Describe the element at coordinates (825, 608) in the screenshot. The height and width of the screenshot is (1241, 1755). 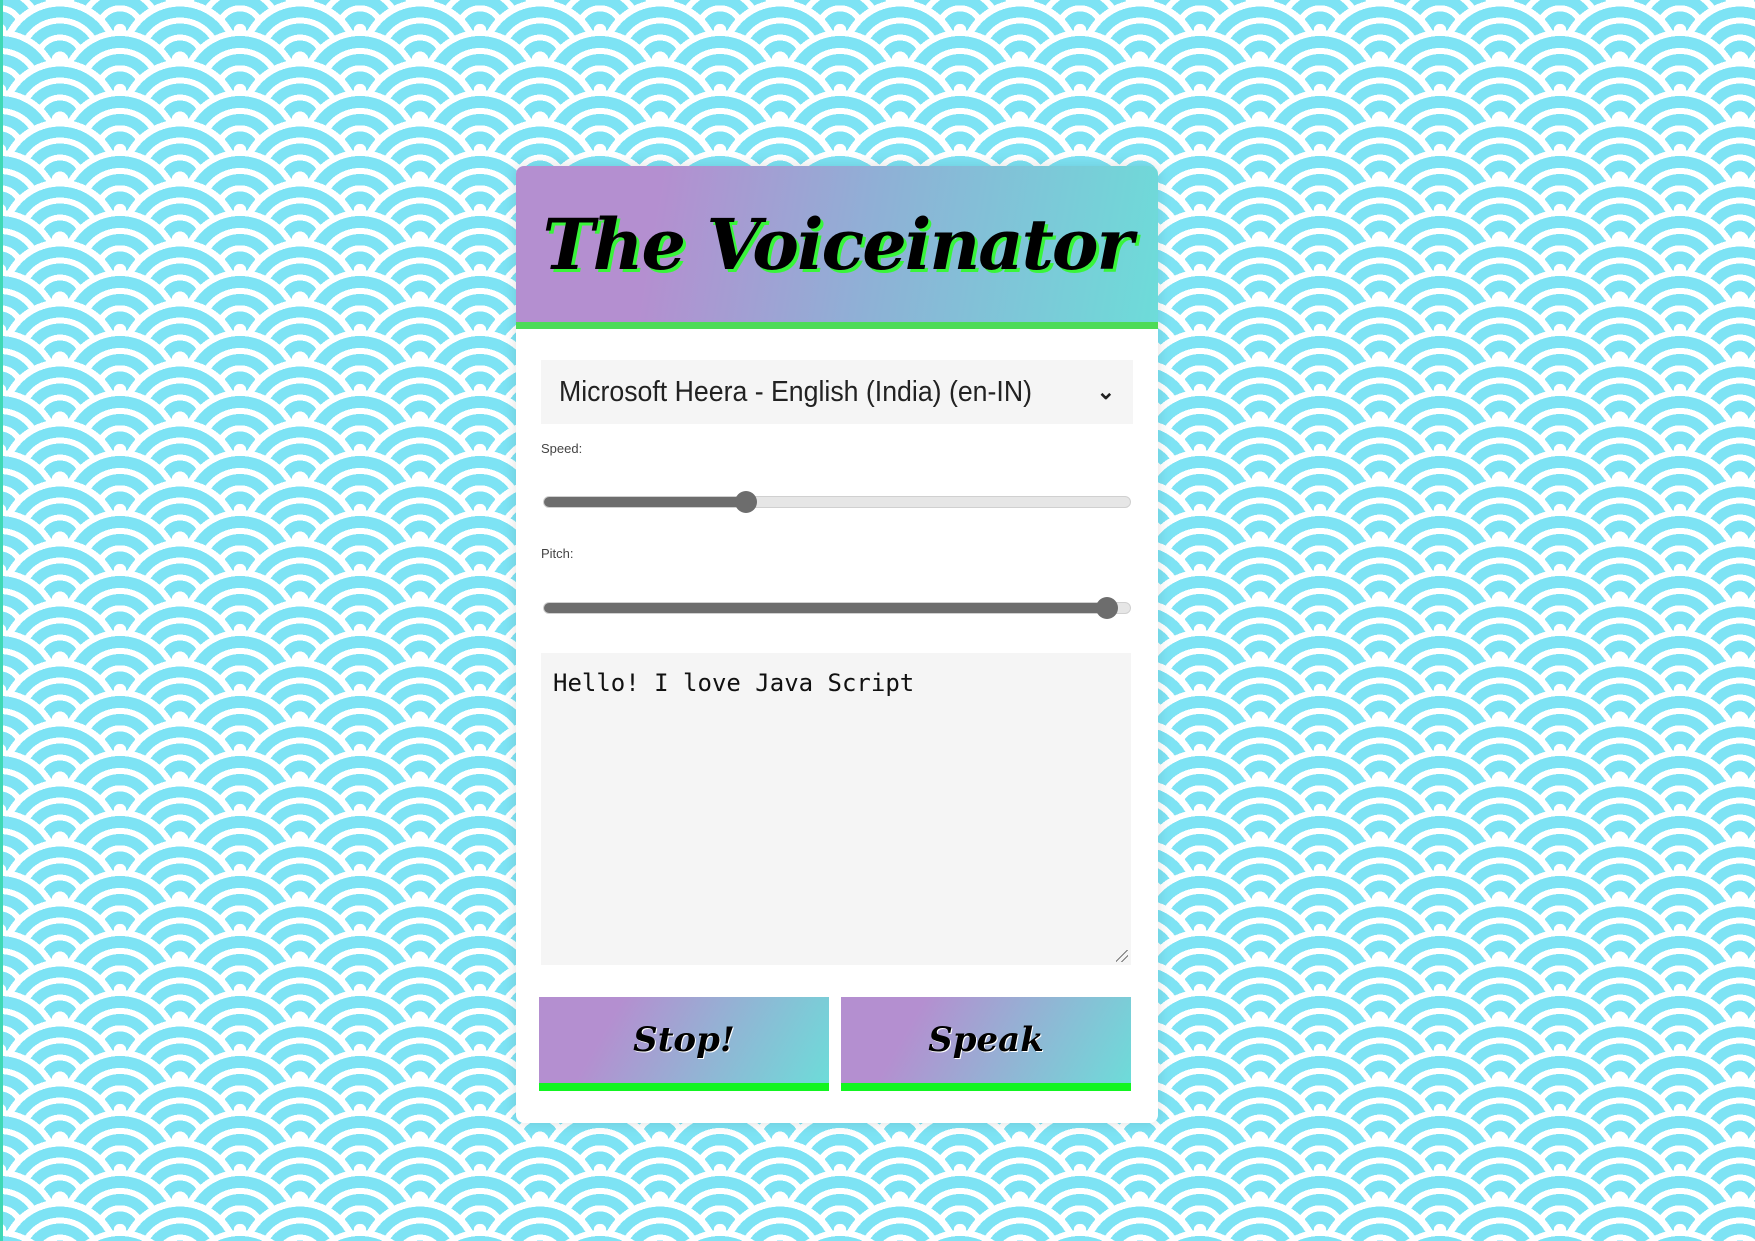
I see `pitch-slider-fill` at that location.